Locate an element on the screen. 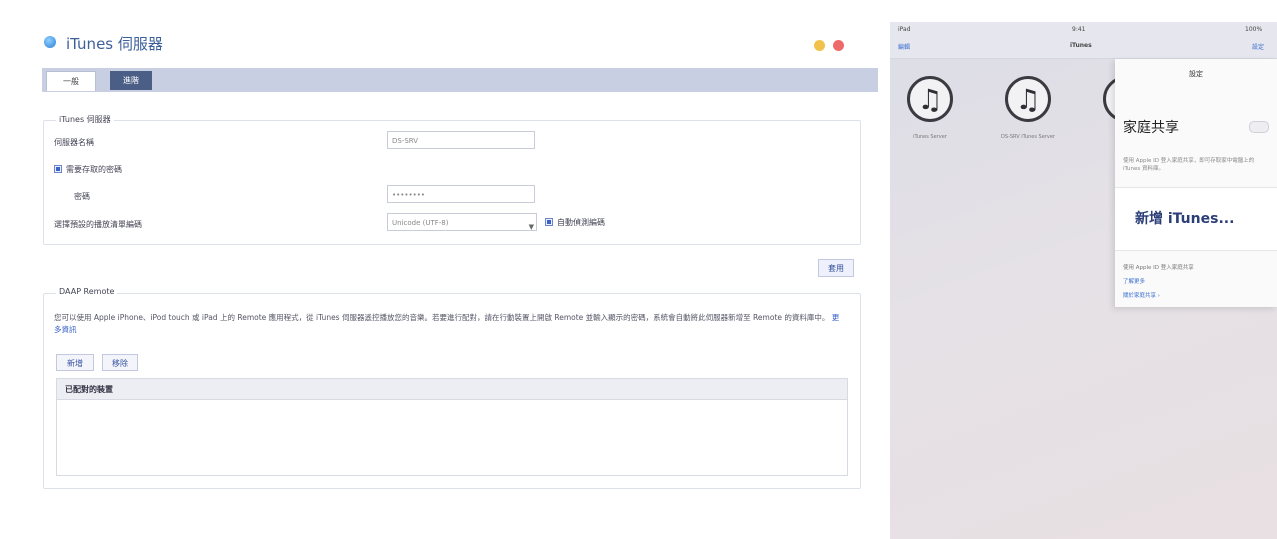 The height and width of the screenshot is (539, 1277). close-button is located at coordinates (838, 45).